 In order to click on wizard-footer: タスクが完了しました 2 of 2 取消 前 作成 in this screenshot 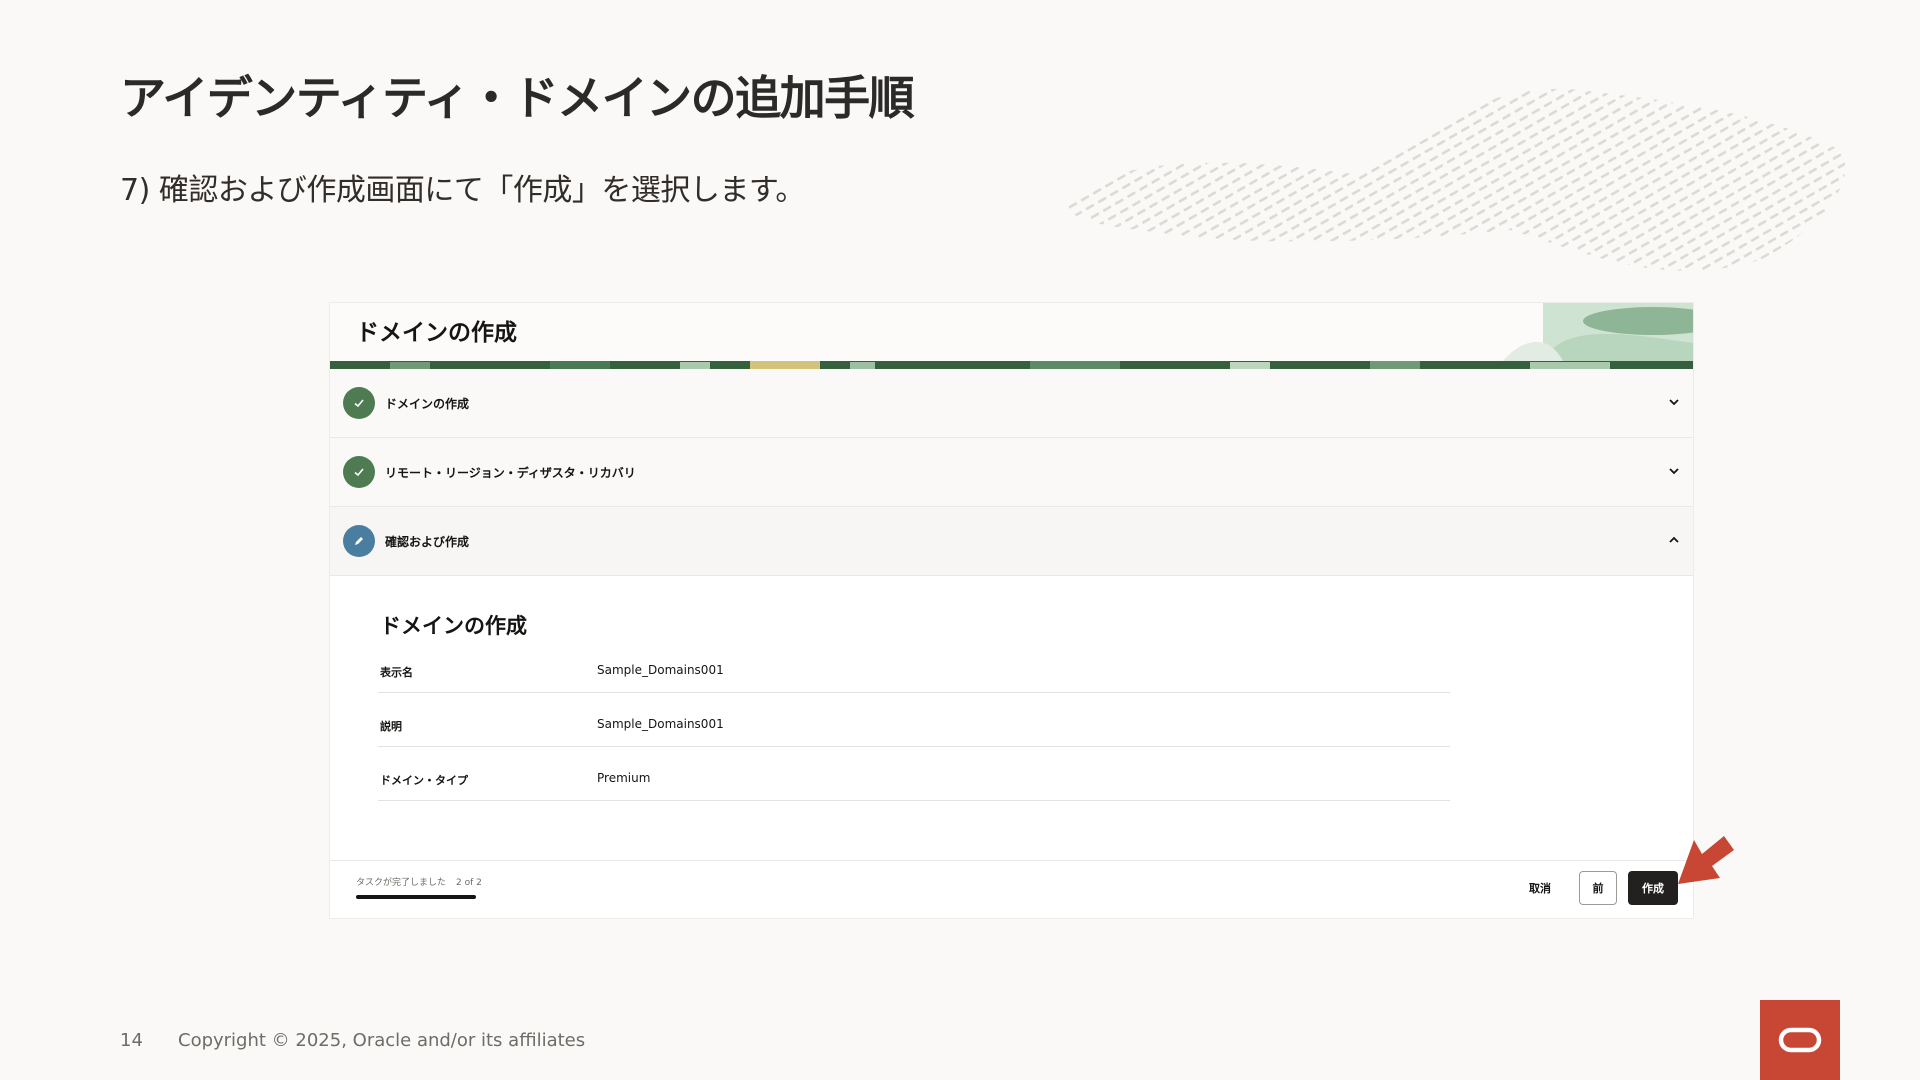, I will do `click(1011, 889)`.